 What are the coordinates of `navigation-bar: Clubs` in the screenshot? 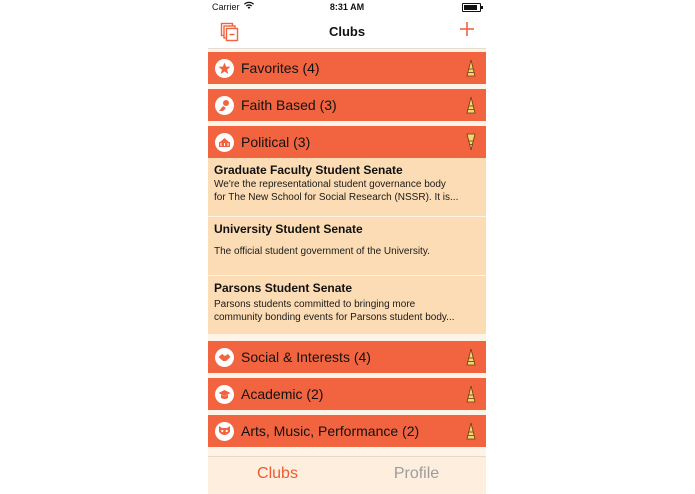 It's located at (347, 31).